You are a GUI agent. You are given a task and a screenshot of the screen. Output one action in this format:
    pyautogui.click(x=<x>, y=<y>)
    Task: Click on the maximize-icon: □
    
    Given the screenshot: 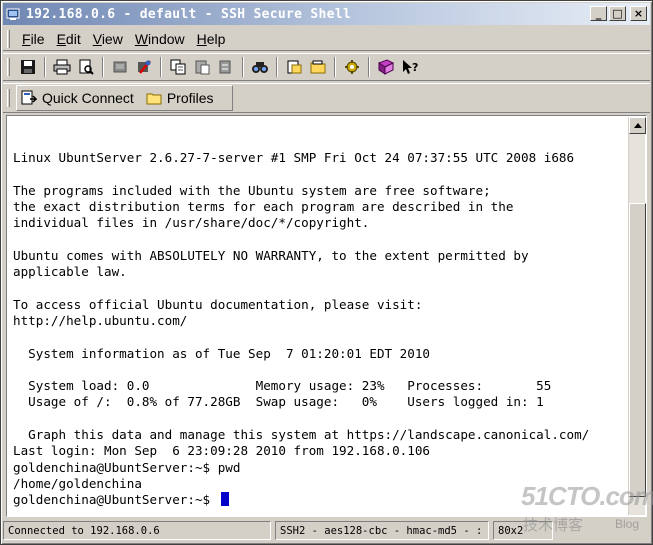 What is the action you would take?
    pyautogui.click(x=617, y=13)
    